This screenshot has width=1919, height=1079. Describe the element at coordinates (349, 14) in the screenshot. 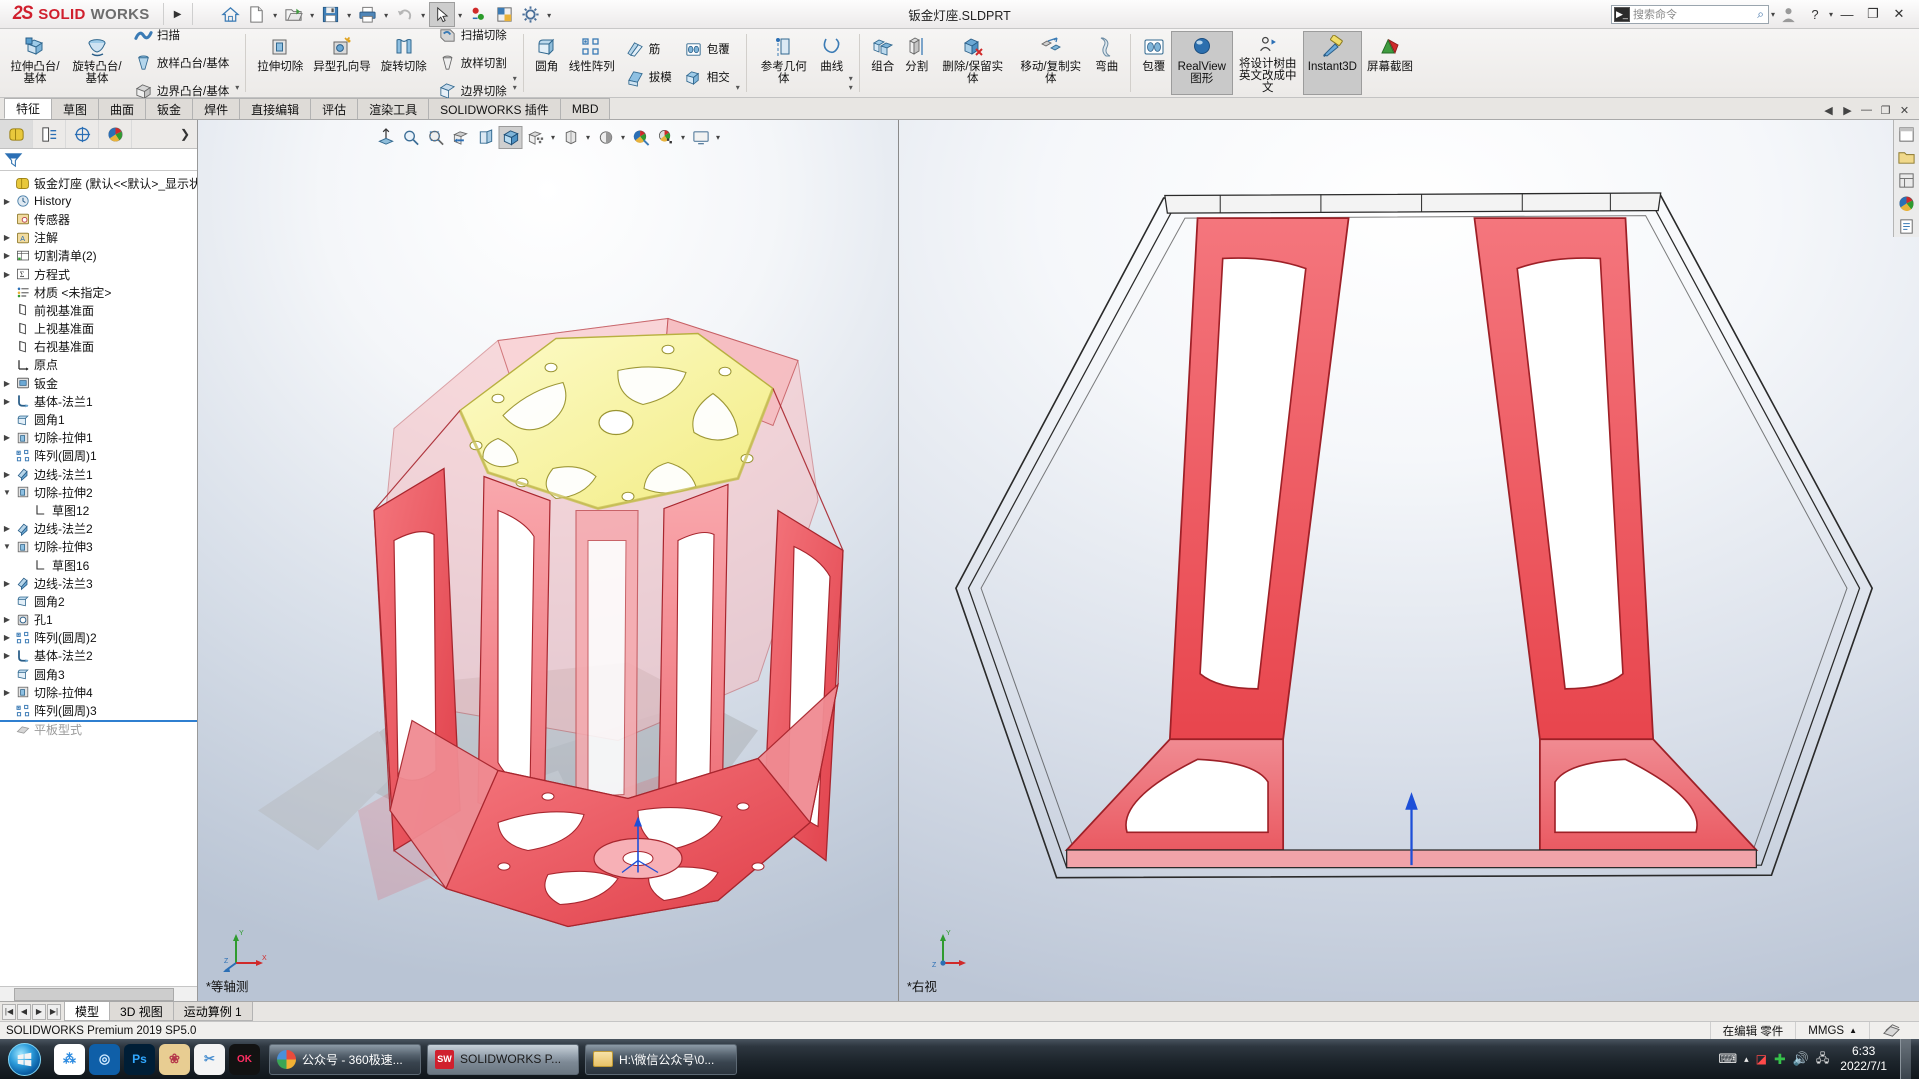

I see `save-dropdown: ▾` at that location.